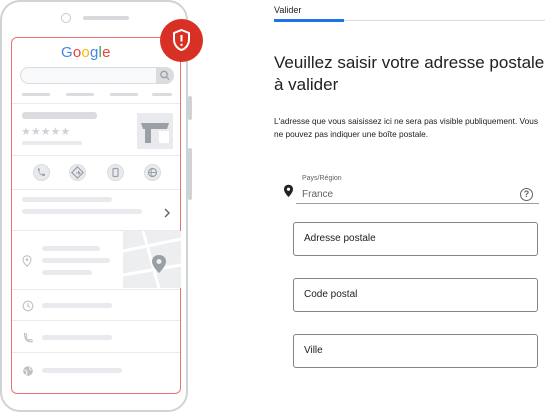 This screenshot has height=412, width=553. What do you see at coordinates (331, 294) in the screenshot?
I see `postal-code-label: Code postal` at bounding box center [331, 294].